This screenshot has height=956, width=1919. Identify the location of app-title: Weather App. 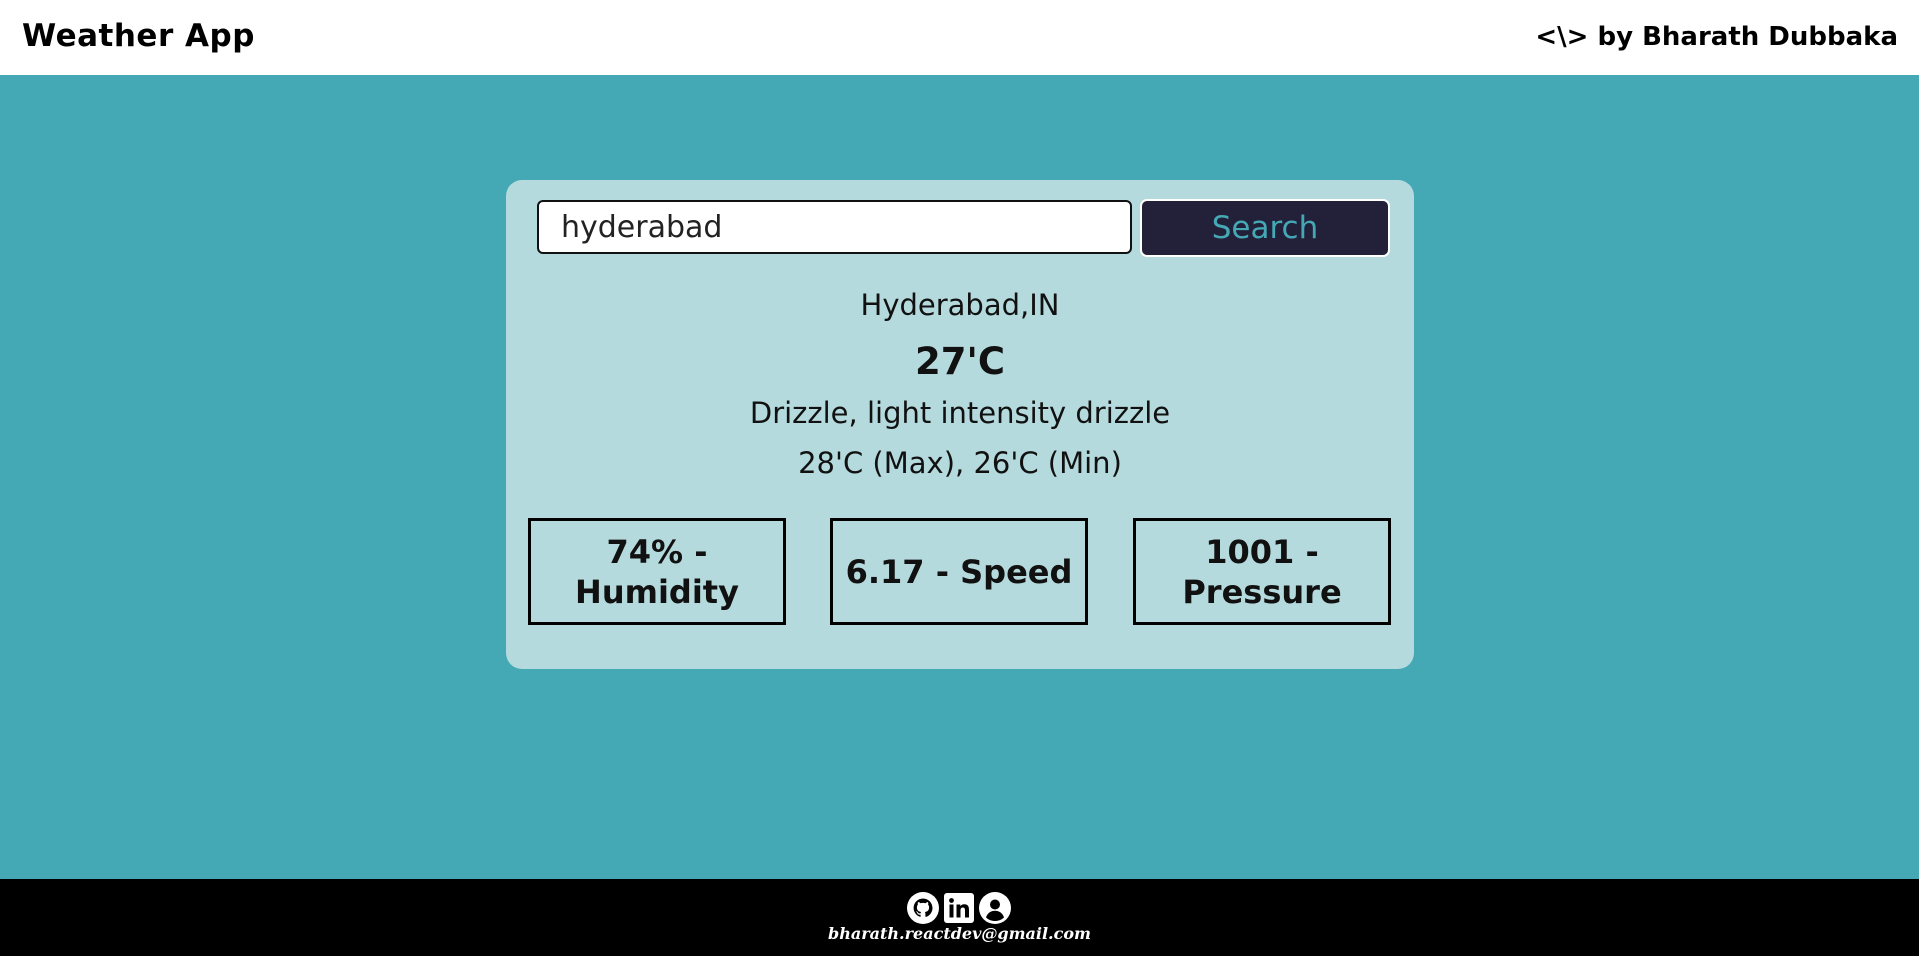
(138, 36).